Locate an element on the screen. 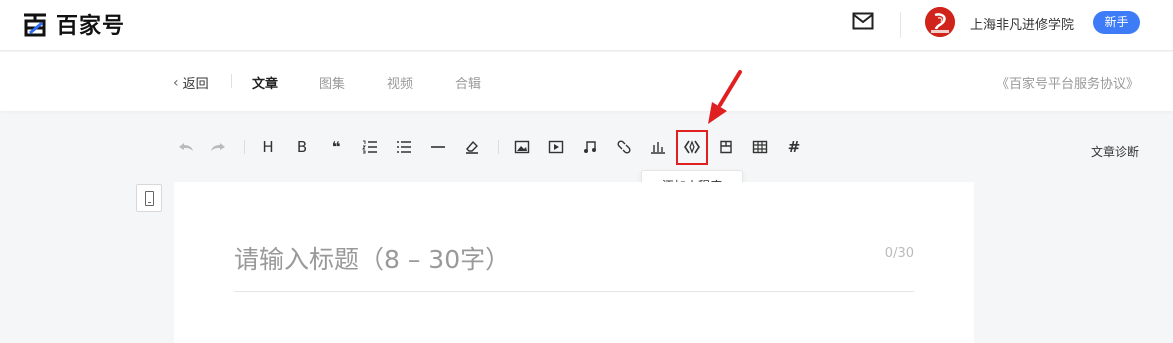 Image resolution: width=1173 pixels, height=343 pixels. avatar is located at coordinates (940, 22).